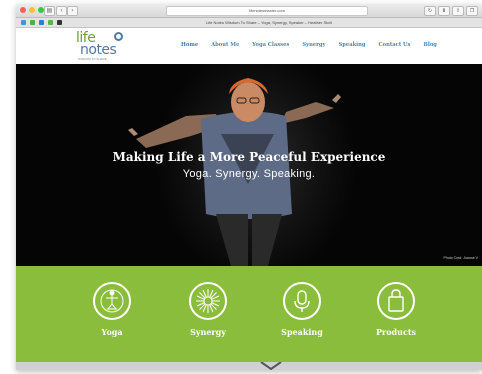  Describe the element at coordinates (396, 322) in the screenshot. I see `service-products: Products` at that location.